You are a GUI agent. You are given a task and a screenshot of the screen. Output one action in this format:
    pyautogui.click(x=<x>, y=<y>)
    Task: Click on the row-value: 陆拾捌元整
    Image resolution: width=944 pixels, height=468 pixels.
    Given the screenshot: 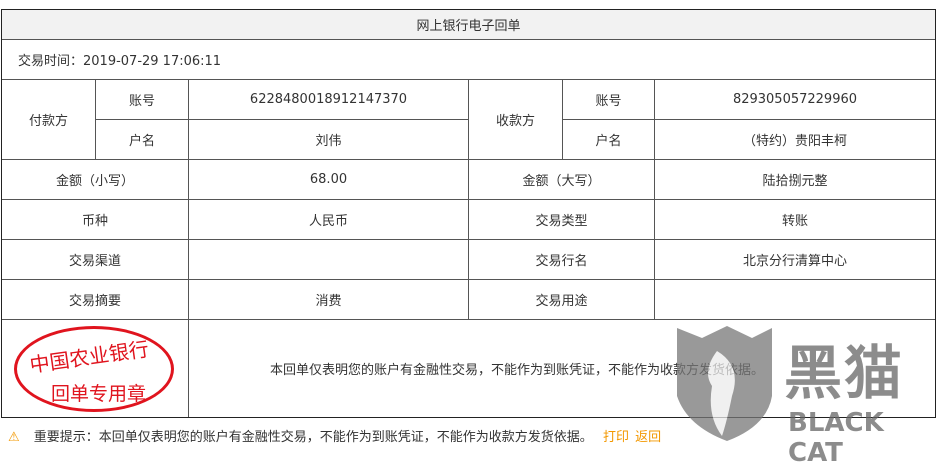 What is the action you would take?
    pyautogui.click(x=795, y=179)
    